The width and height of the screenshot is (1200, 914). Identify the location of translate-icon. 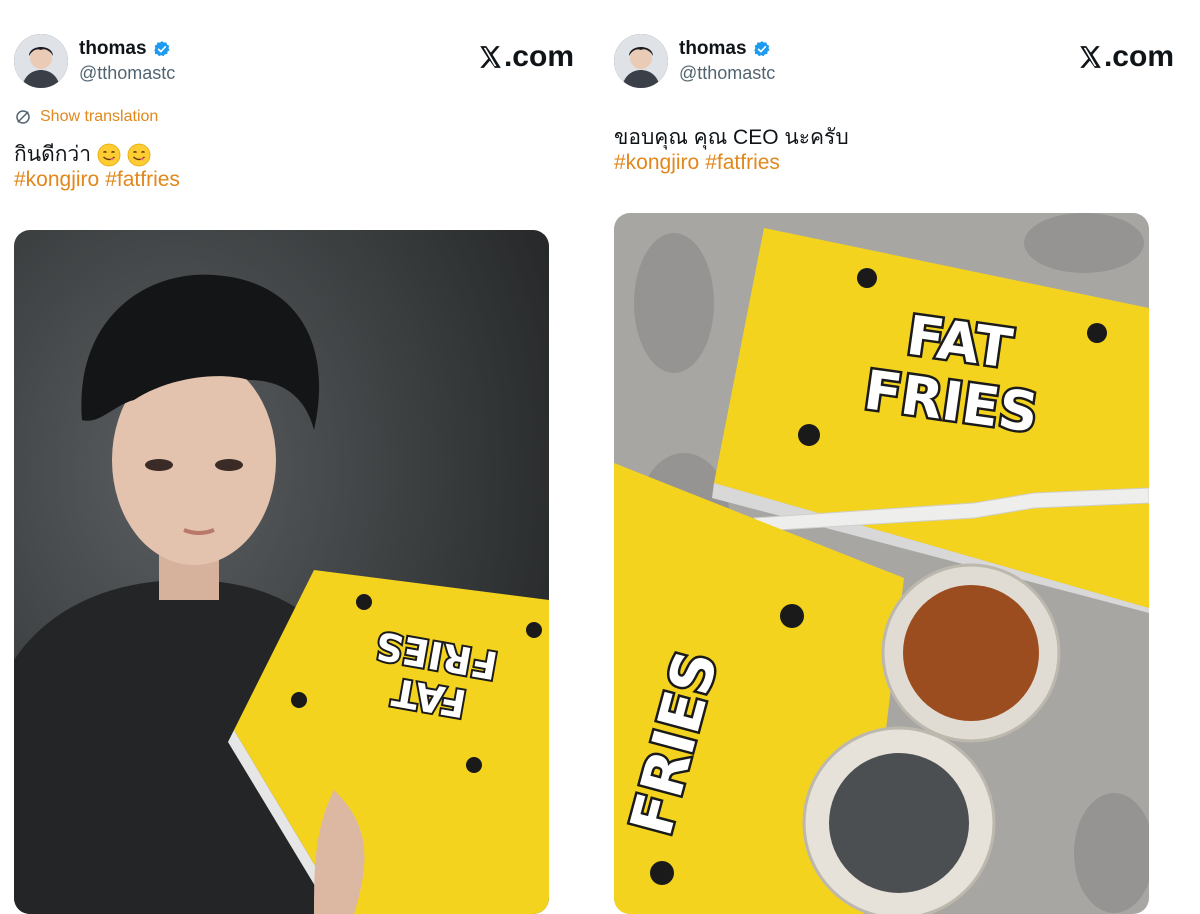
(23, 117).